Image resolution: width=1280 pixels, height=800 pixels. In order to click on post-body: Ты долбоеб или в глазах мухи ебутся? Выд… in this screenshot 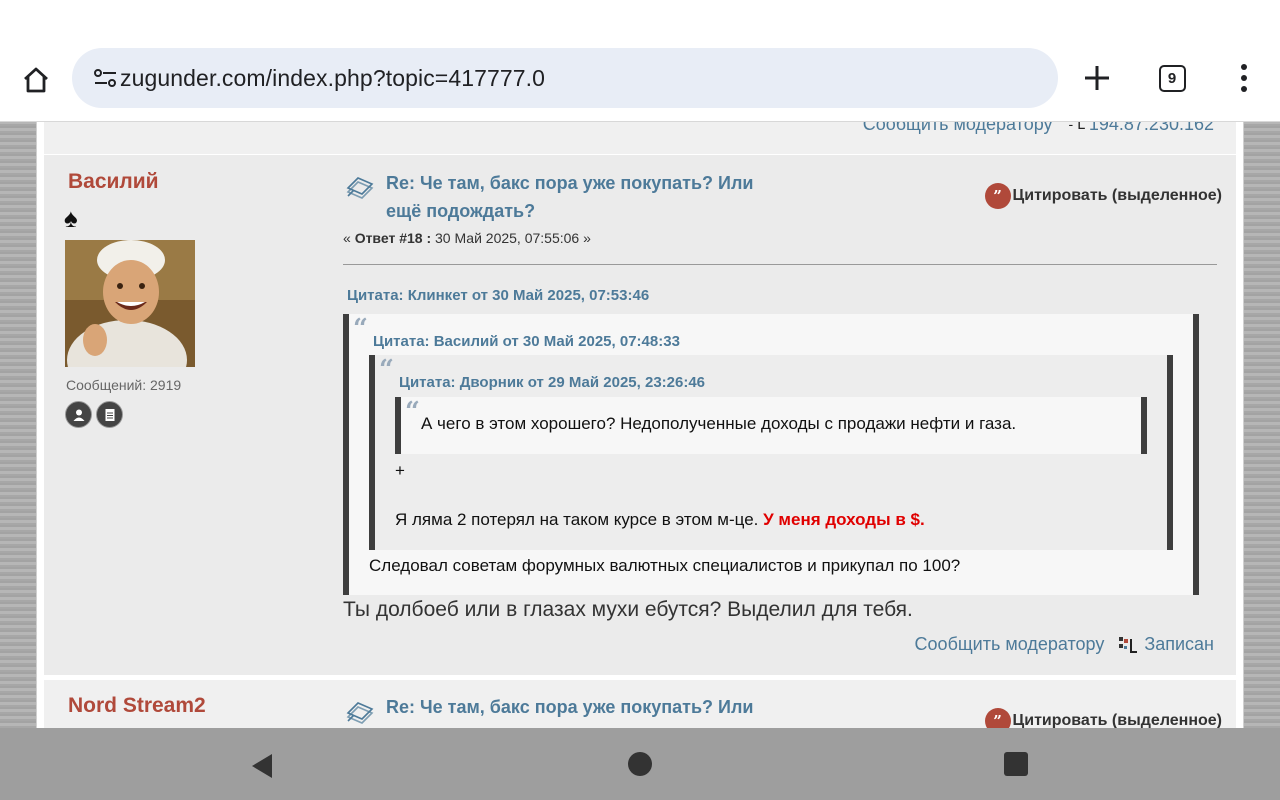, I will do `click(628, 609)`.